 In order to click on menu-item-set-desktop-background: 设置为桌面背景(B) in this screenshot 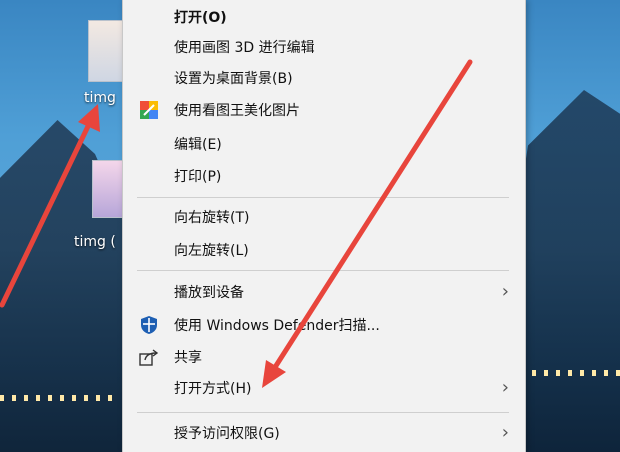, I will do `click(324, 78)`.